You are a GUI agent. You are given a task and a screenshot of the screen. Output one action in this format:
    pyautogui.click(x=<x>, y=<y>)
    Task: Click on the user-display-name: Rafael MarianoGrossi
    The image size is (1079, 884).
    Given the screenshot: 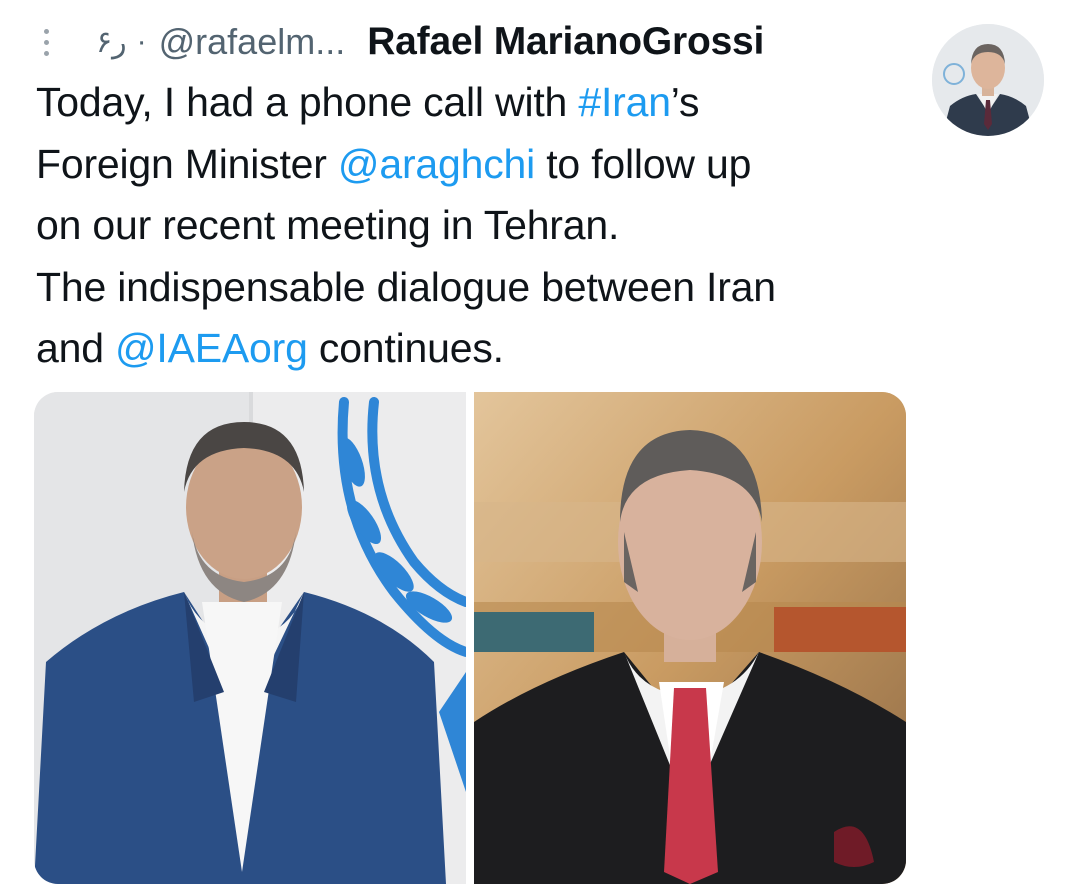 What is the action you would take?
    pyautogui.click(x=565, y=42)
    